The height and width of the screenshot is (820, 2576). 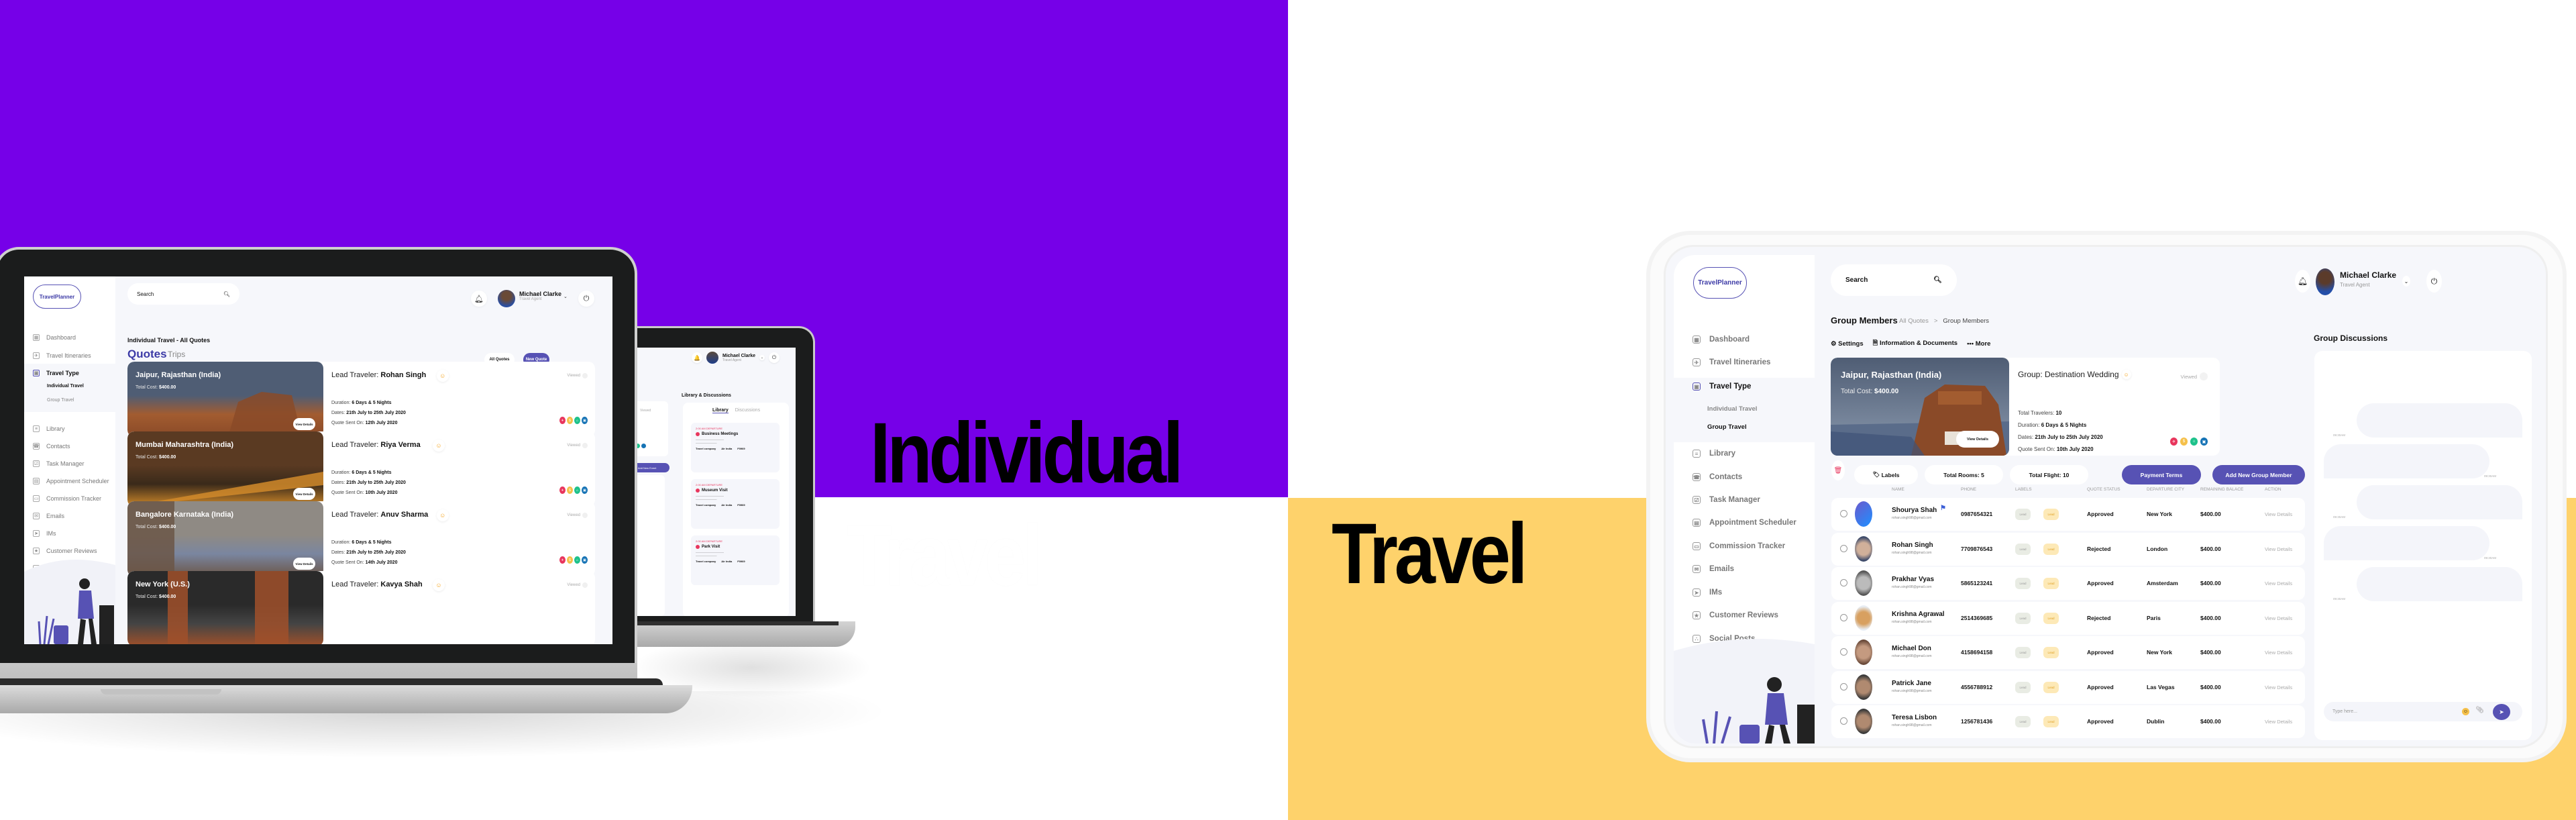 I want to click on attachment-icon: 📎︎, so click(x=2479, y=710).